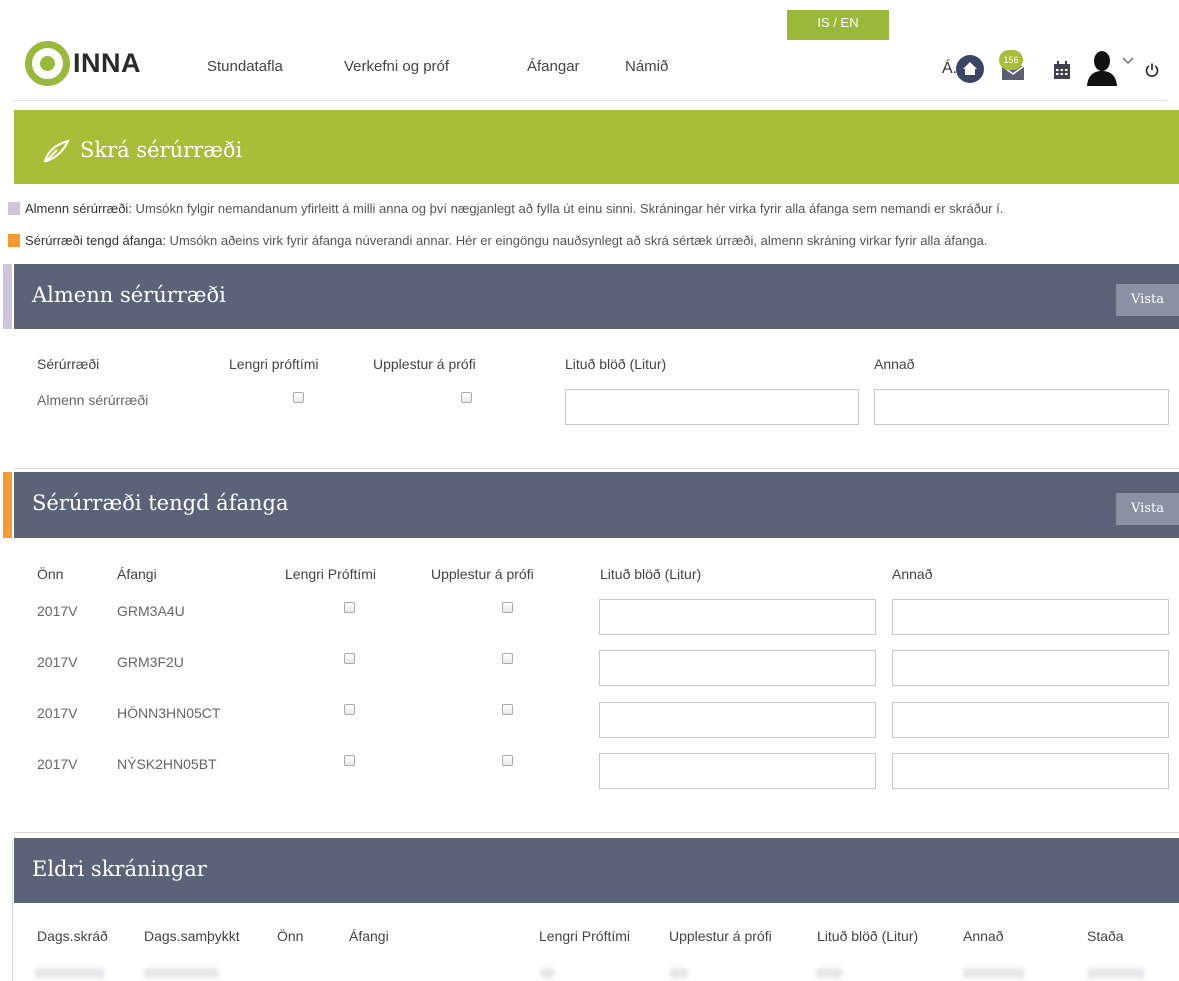  Describe the element at coordinates (596, 468) in the screenshot. I see `general-section-divider` at that location.